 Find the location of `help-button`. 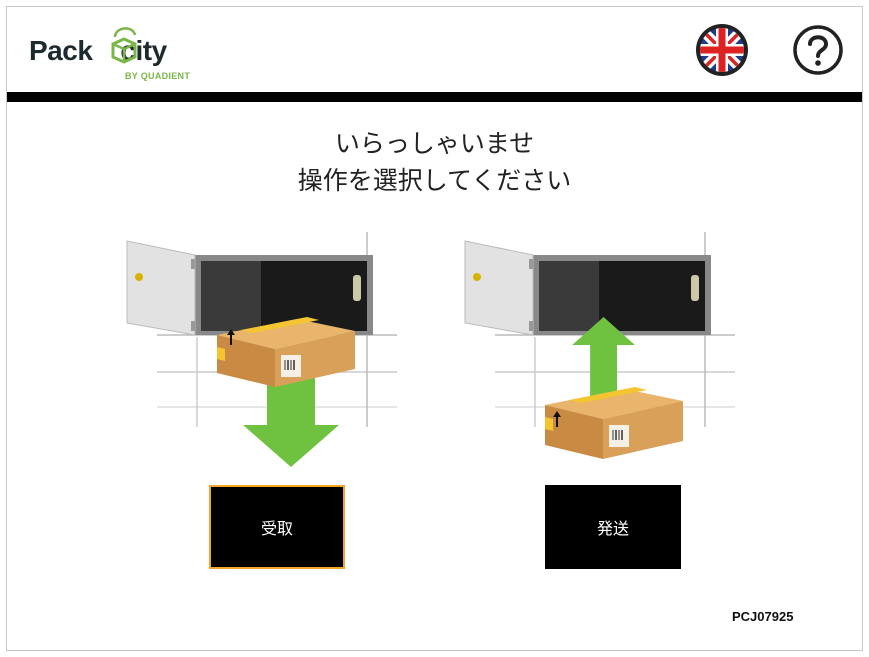

help-button is located at coordinates (818, 50).